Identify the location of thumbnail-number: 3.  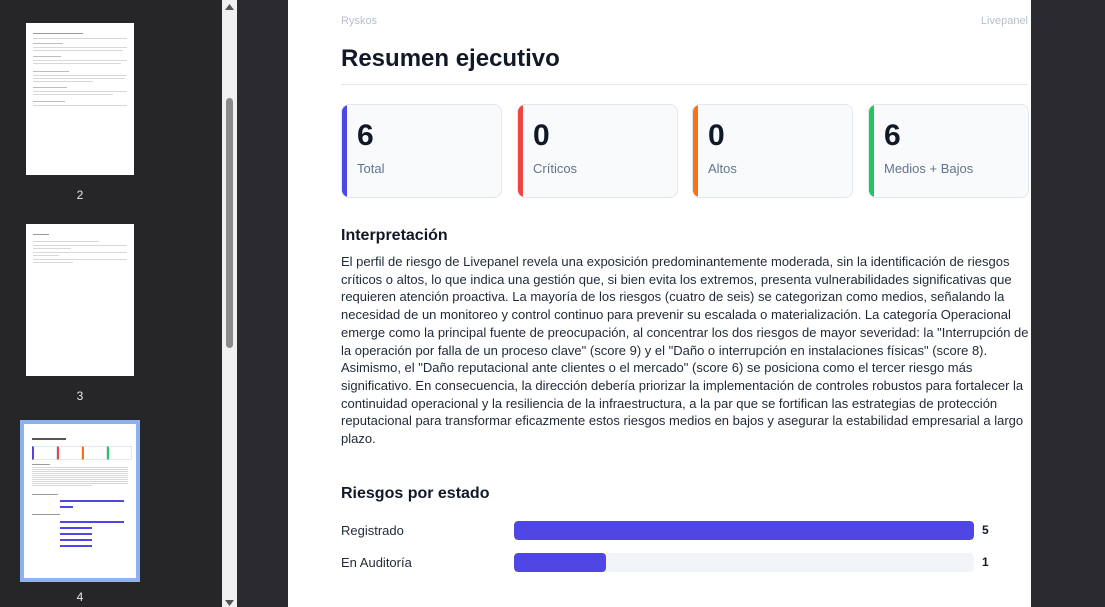
(80, 396).